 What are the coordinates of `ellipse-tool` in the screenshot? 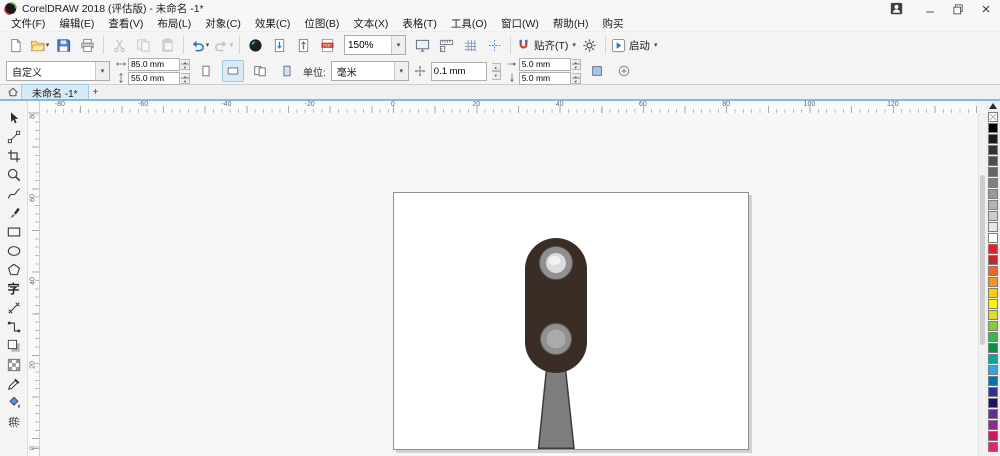 It's located at (14, 250).